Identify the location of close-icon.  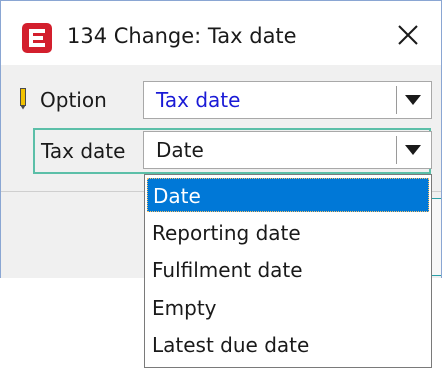
(408, 35).